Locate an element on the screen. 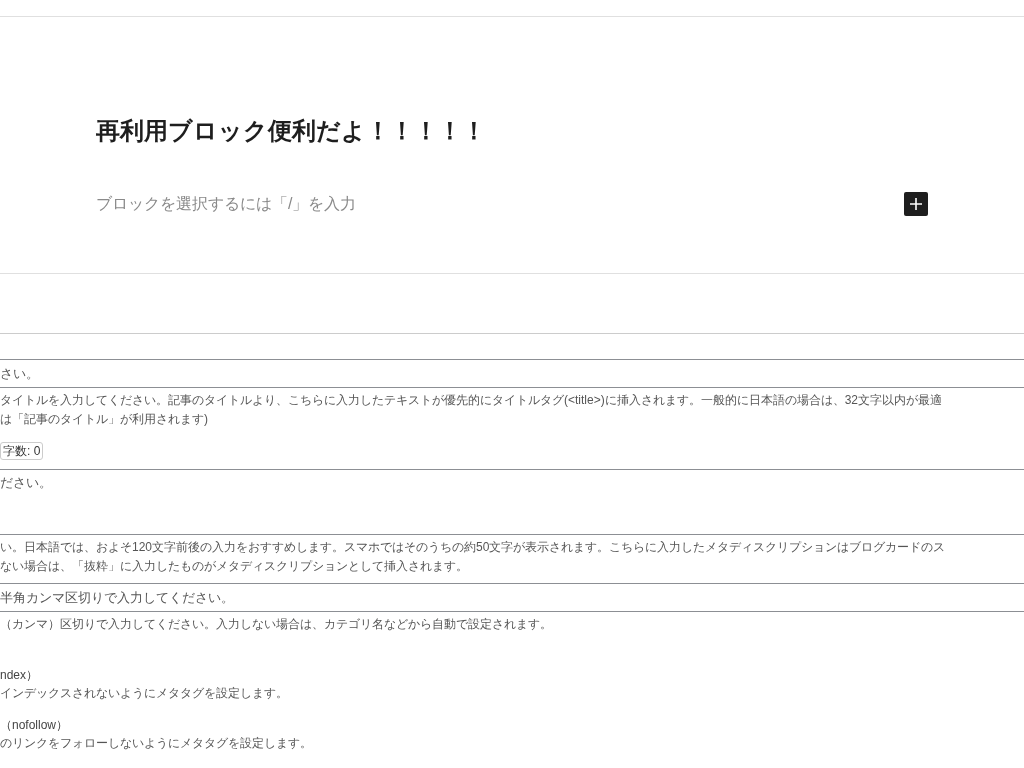 This screenshot has height=768, width=1024. help-text: ない場合は、「抜粋」に入力したものがメタディスクリプションとして挿入されます。 is located at coordinates (234, 566).